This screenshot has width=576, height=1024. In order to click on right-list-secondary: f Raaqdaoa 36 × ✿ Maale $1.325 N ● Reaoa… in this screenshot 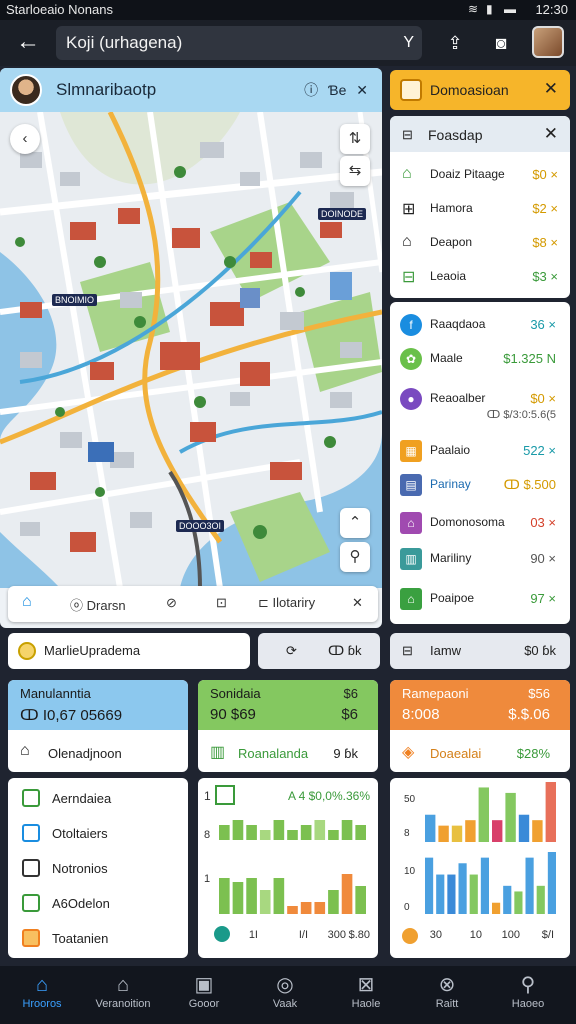, I will do `click(480, 463)`.